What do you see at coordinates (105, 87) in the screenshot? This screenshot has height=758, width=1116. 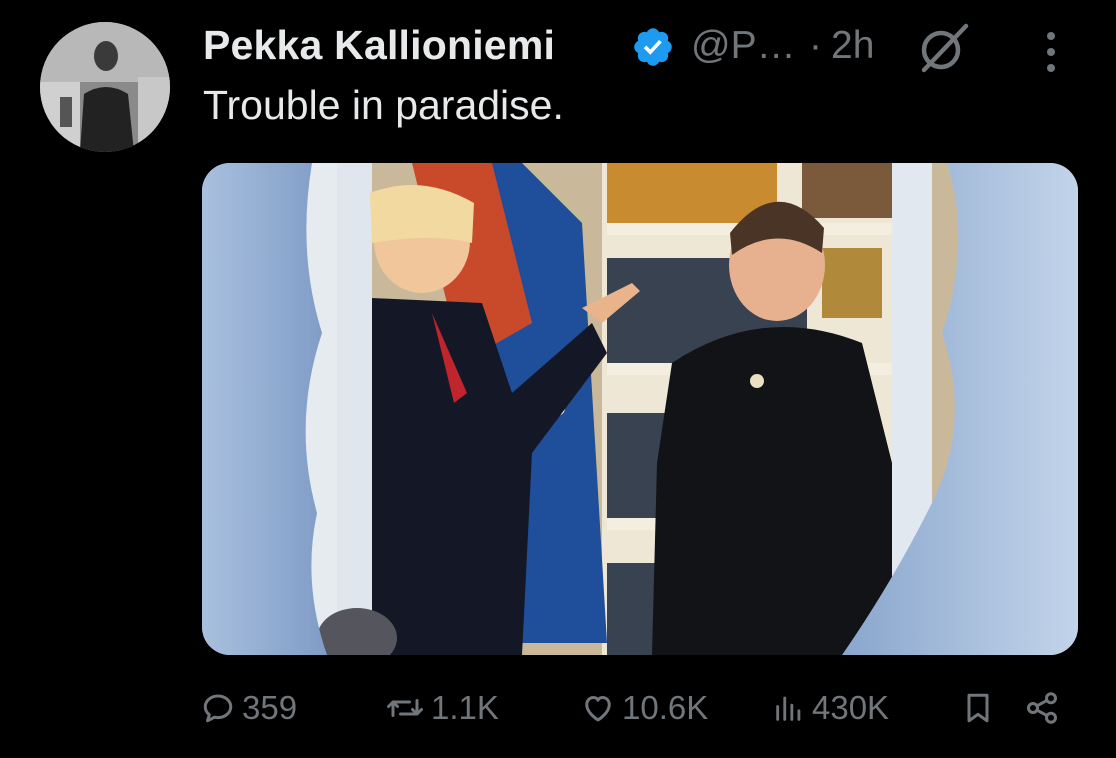 I see `author-avatar` at bounding box center [105, 87].